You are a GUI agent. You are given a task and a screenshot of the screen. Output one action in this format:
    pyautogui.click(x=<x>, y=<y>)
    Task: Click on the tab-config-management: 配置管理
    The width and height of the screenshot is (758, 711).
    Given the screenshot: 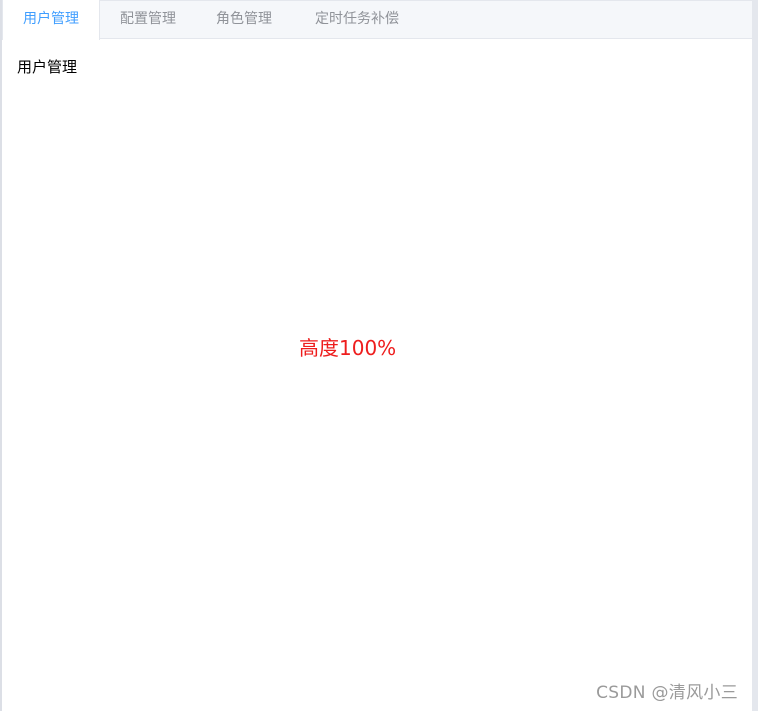 What is the action you would take?
    pyautogui.click(x=148, y=19)
    